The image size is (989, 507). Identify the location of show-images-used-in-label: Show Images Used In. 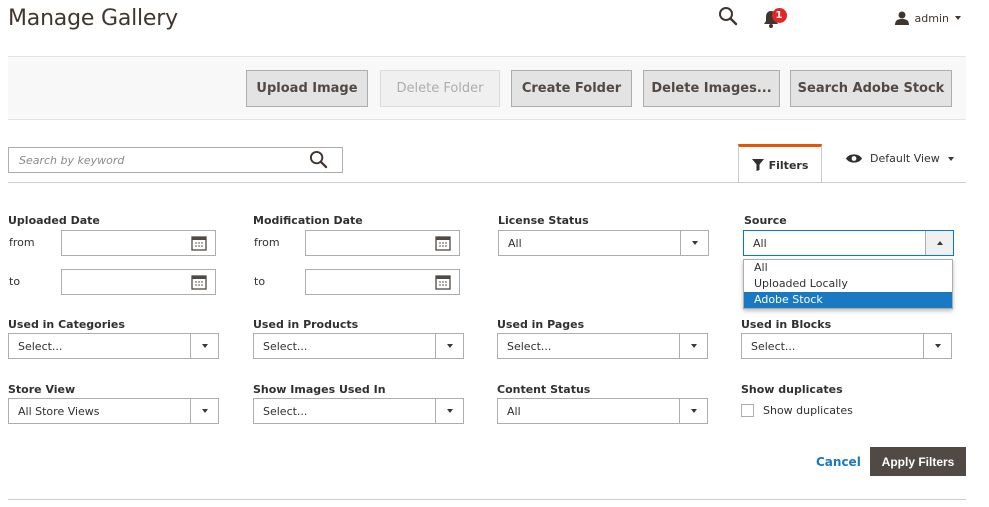
(319, 389).